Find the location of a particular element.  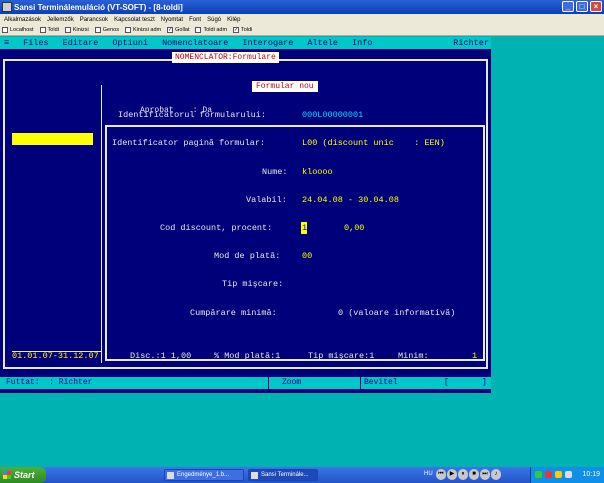

checkbox-gollat: ✓ Gollat is located at coordinates (178, 30).